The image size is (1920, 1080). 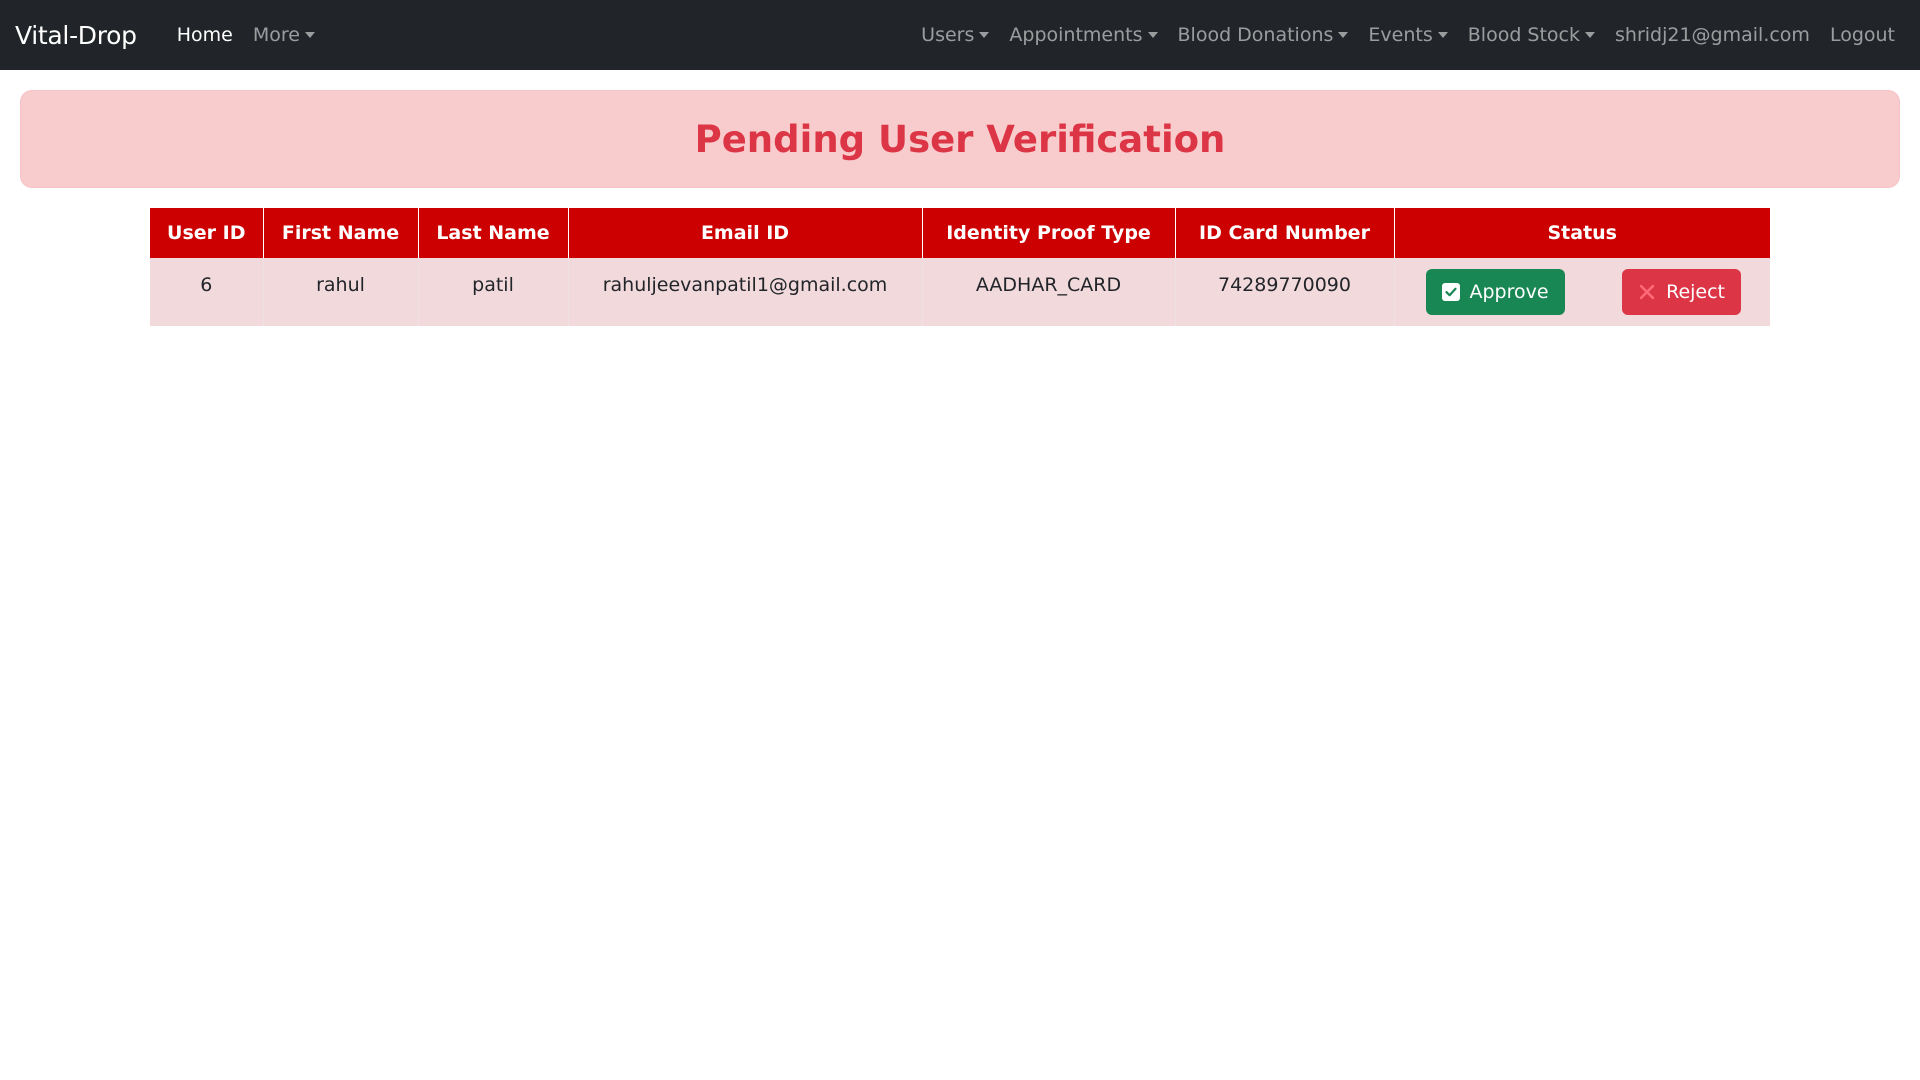 I want to click on nav-left: Home More, so click(x=246, y=35).